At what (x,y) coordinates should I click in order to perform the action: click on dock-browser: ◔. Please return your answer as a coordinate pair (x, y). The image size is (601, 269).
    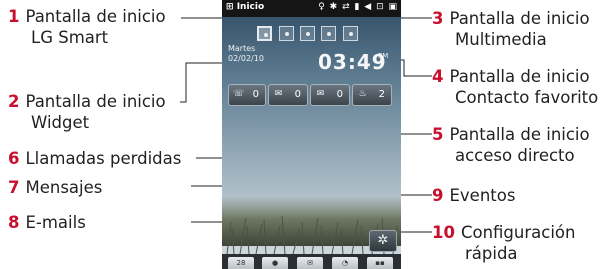
    Looking at the image, I should click on (345, 263).